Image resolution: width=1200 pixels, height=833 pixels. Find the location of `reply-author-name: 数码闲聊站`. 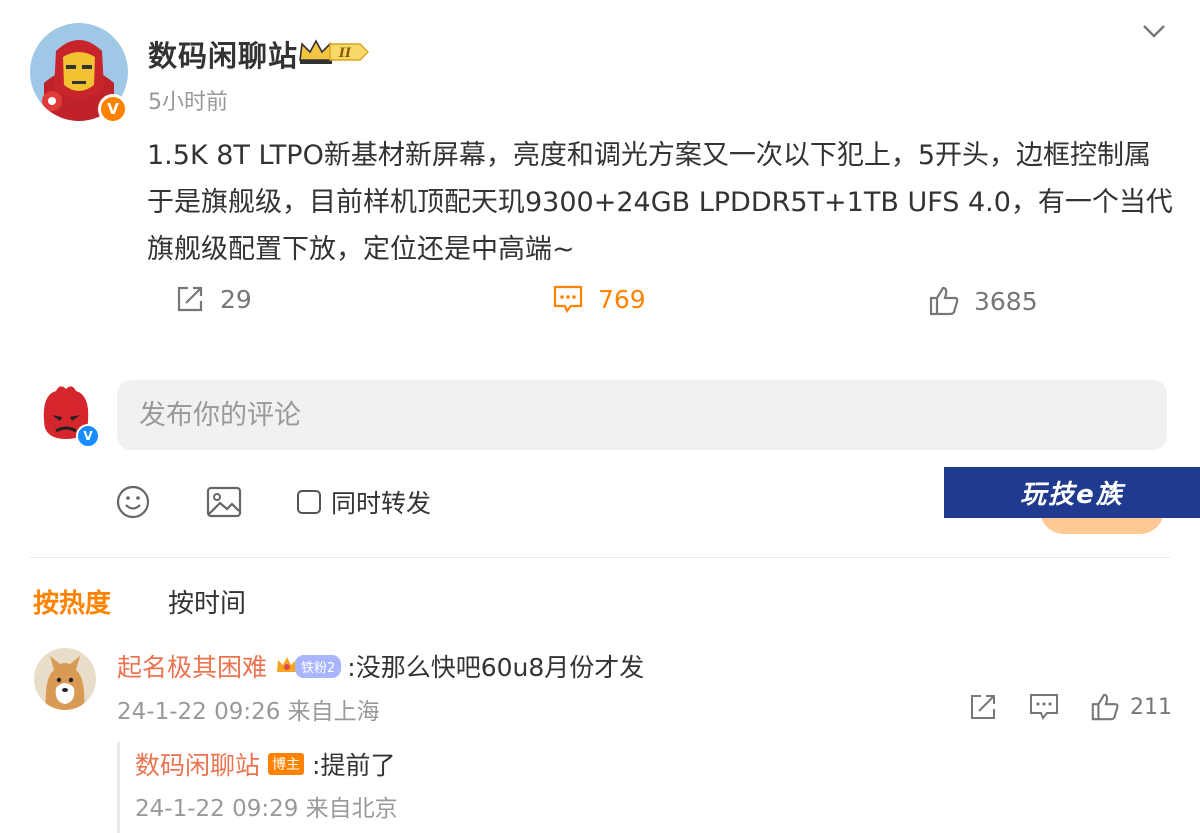

reply-author-name: 数码闲聊站 is located at coordinates (197, 764).